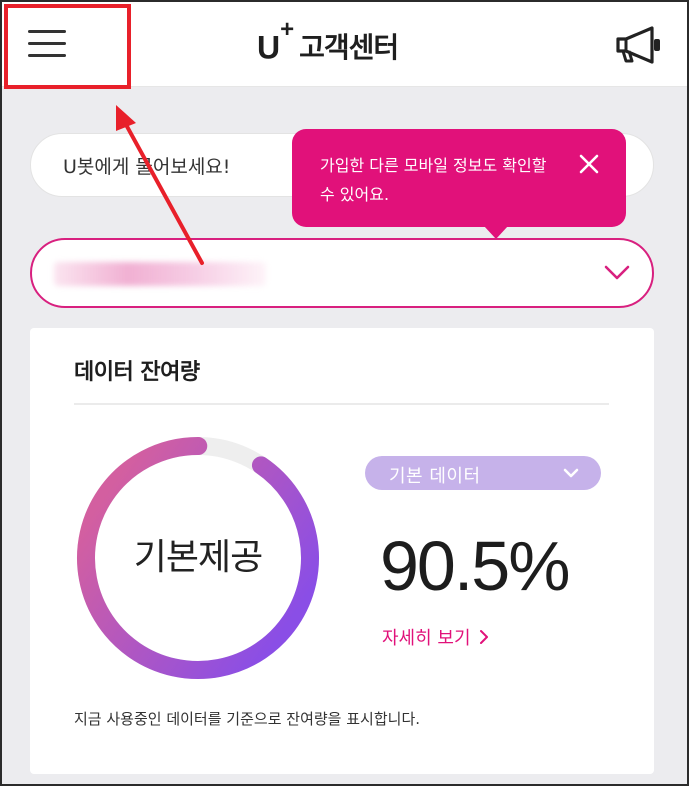 This screenshot has width=689, height=786. What do you see at coordinates (483, 473) in the screenshot?
I see `data-type-dropdown: 기본 데이터` at bounding box center [483, 473].